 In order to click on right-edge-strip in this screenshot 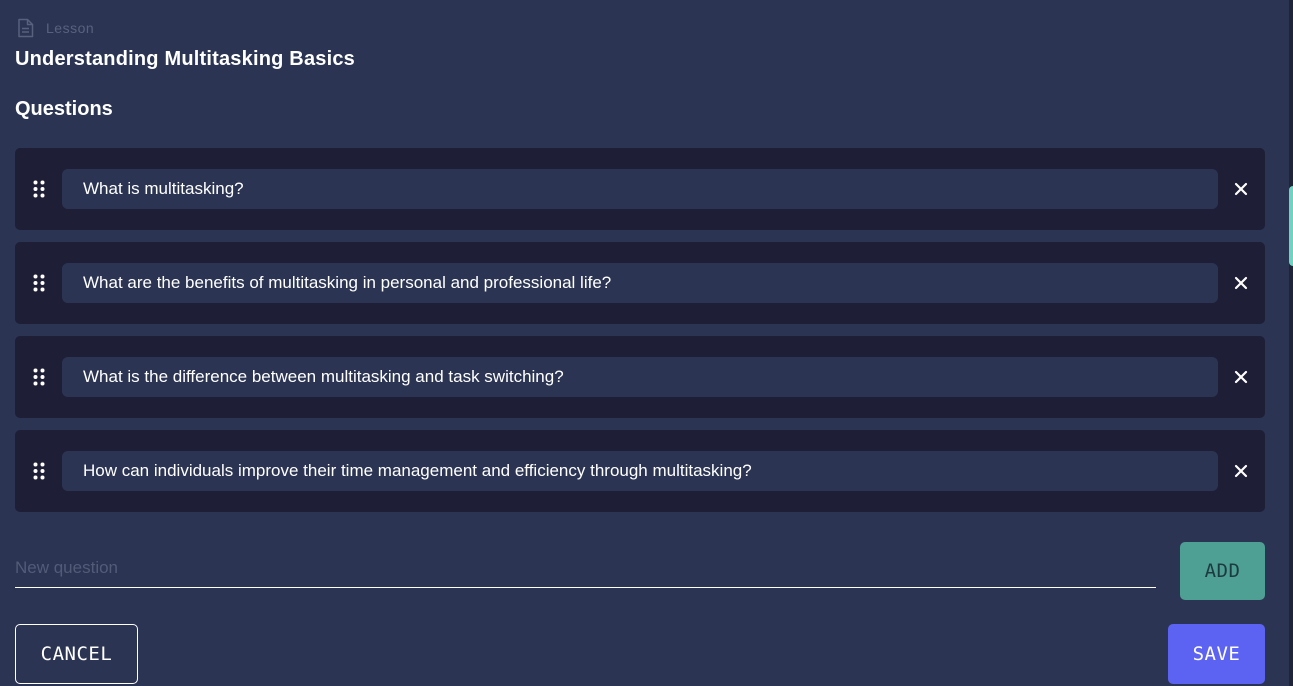, I will do `click(1291, 343)`.